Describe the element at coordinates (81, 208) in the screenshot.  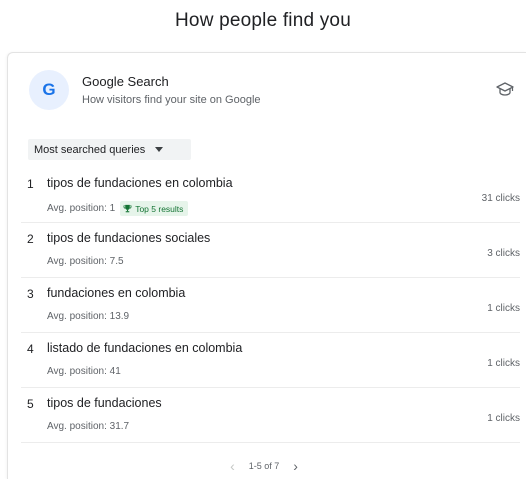
I see `query-position-value: Avg. position: 1` at that location.